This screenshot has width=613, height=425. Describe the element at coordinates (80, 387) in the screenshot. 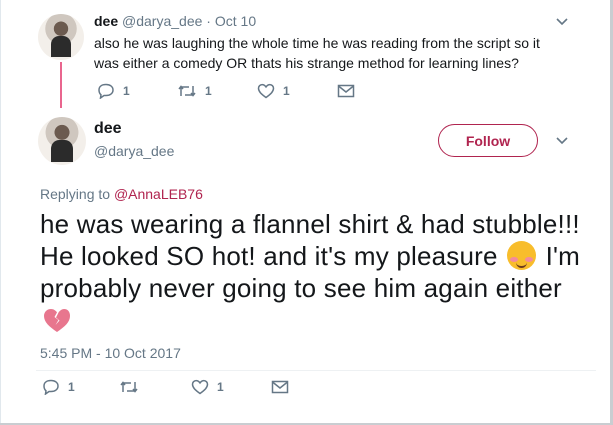

I see `main-reply-button: 1` at that location.